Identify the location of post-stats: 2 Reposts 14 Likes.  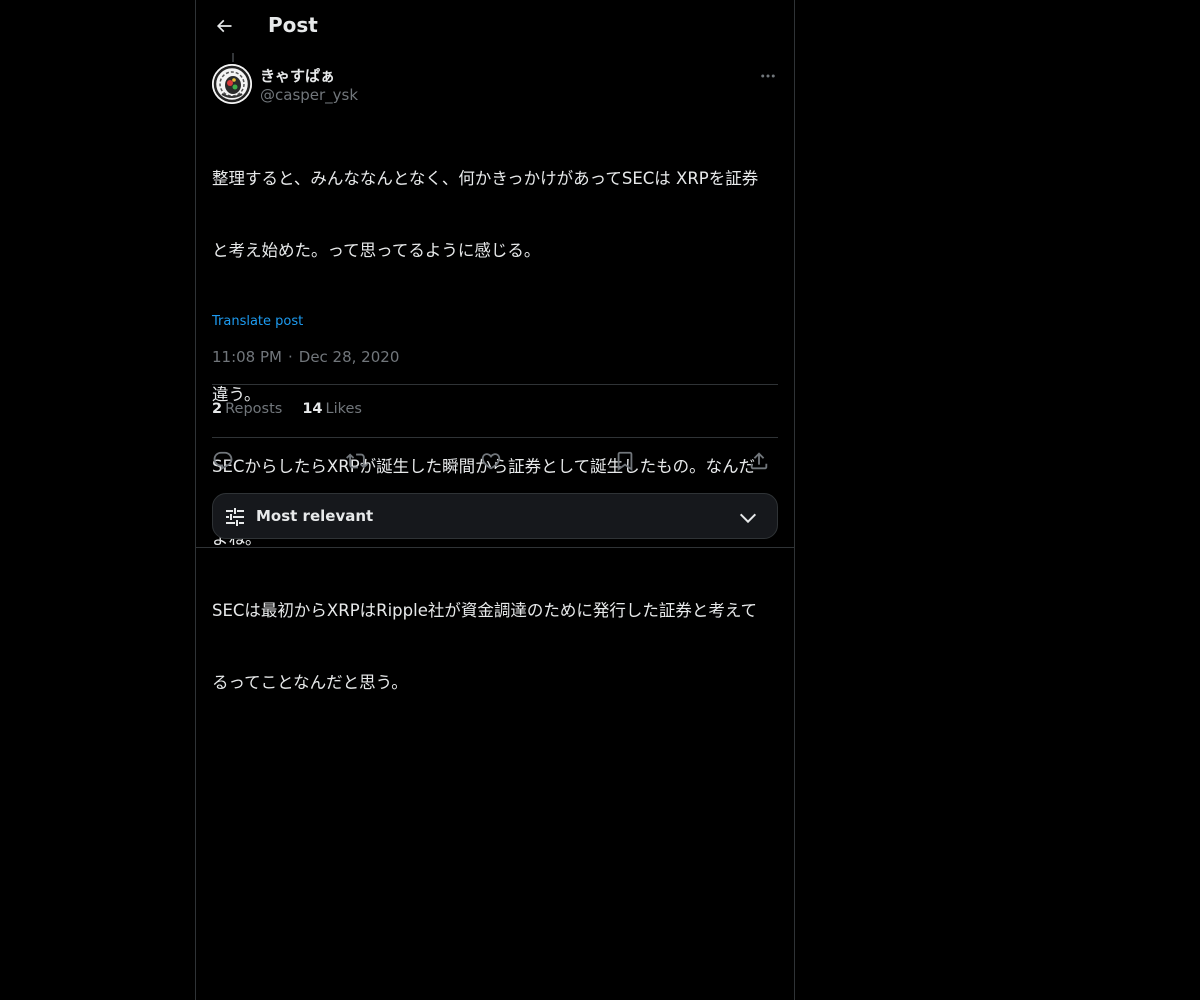
(287, 409).